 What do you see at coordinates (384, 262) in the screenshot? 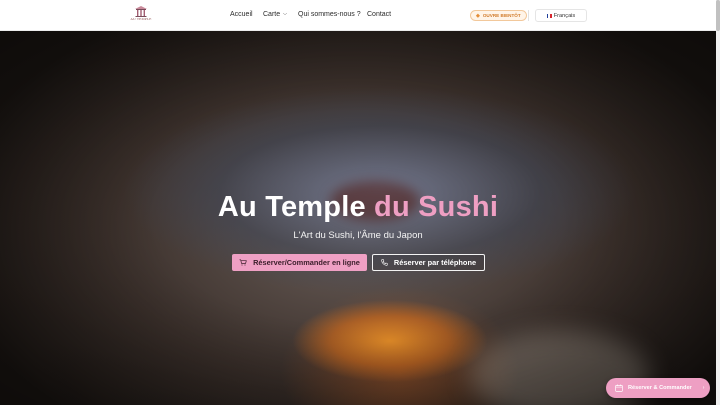
I see `phone-icon` at bounding box center [384, 262].